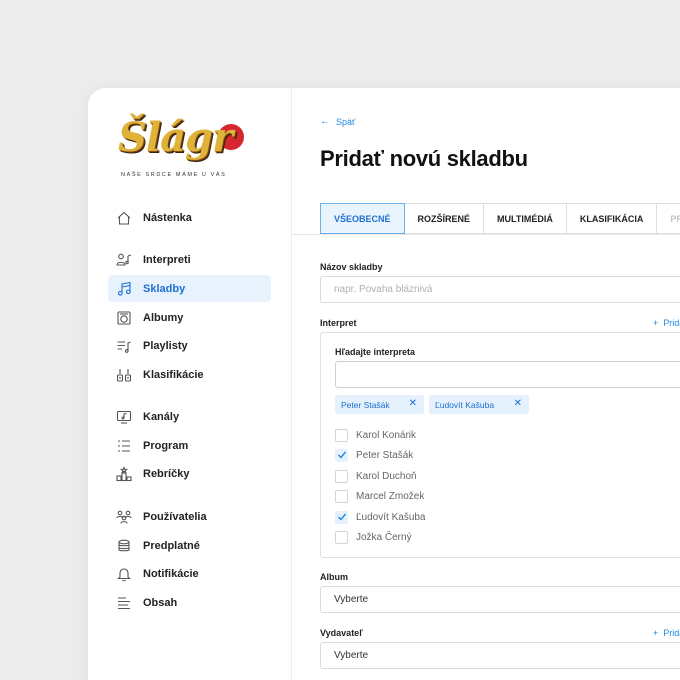 Image resolution: width=680 pixels, height=680 pixels. Describe the element at coordinates (351, 267) in the screenshot. I see `song-name-label: Názov skladby` at that location.